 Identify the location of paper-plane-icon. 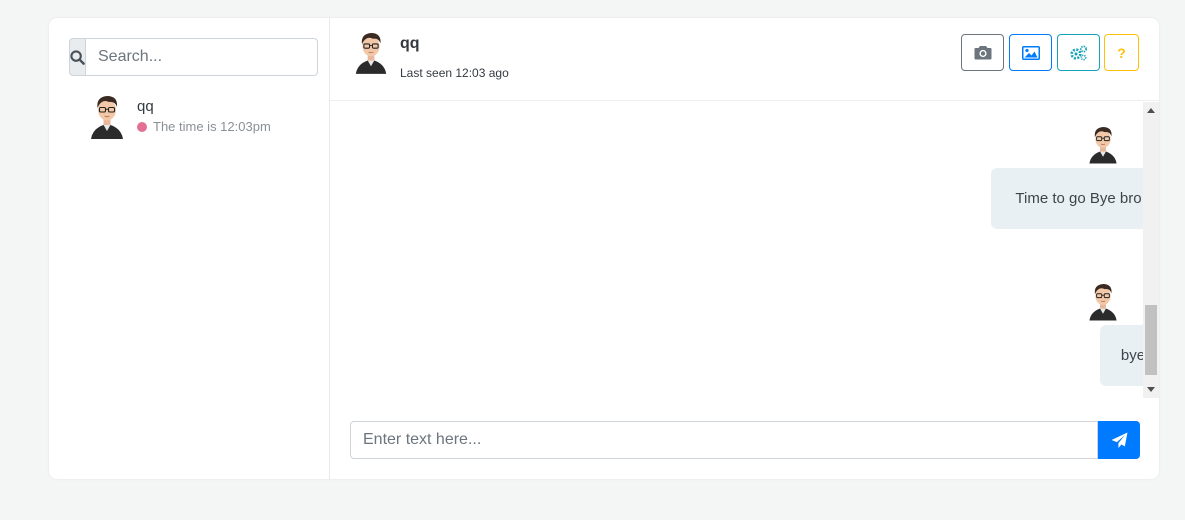
(1119, 440).